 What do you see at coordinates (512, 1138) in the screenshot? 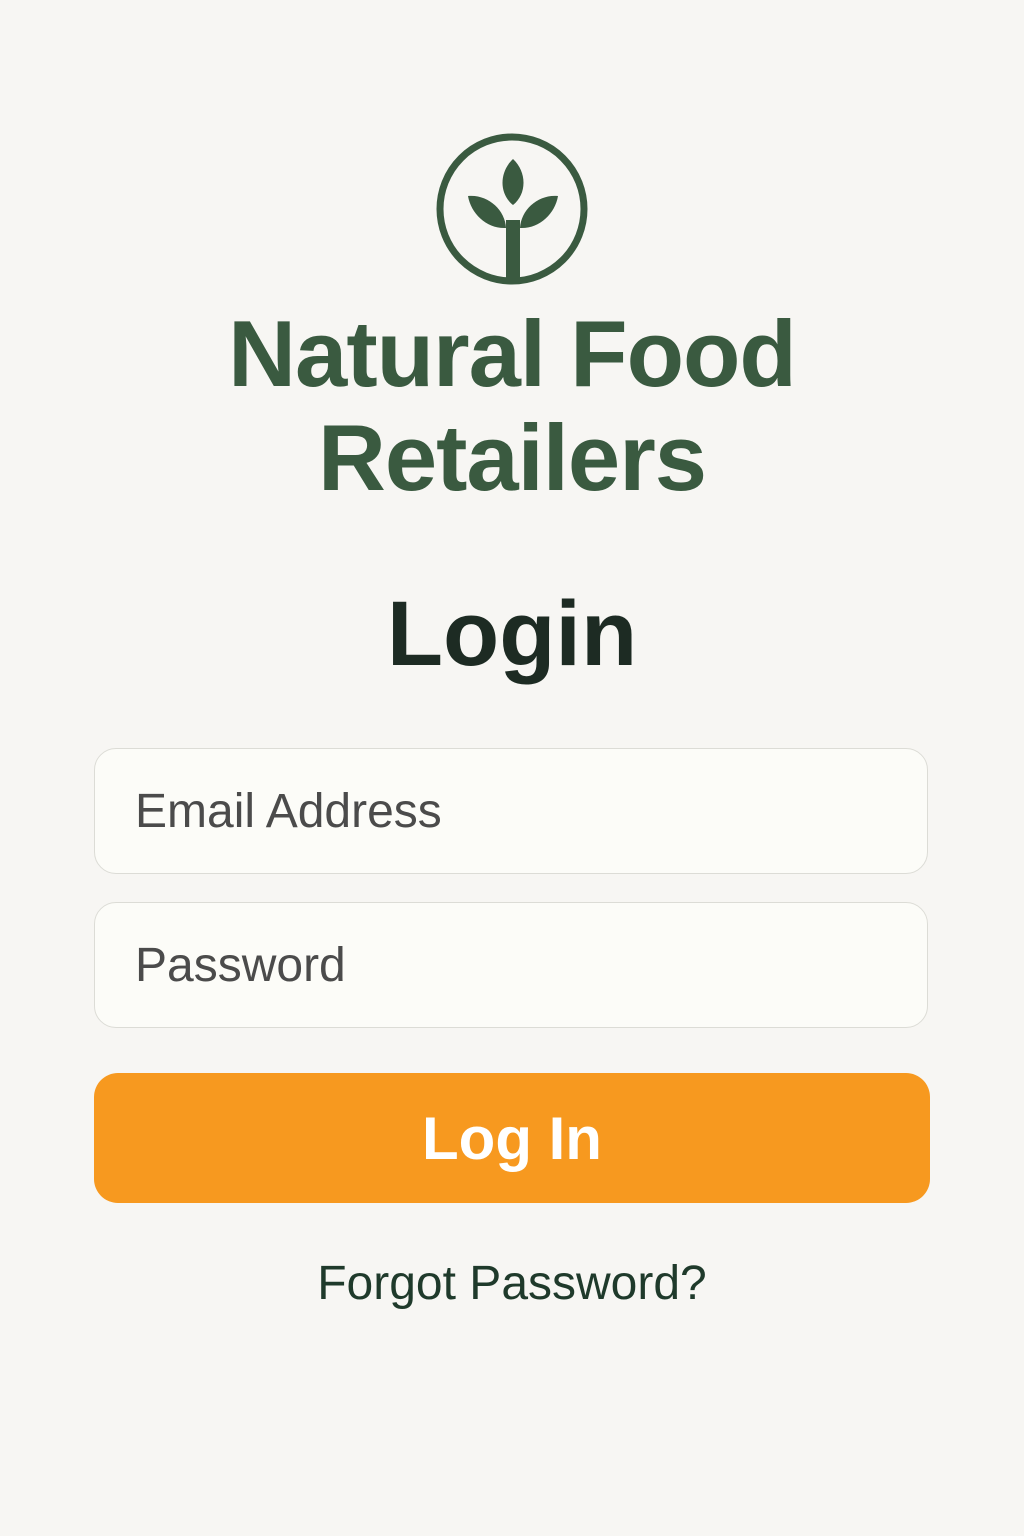
I see `login-button: Log In` at bounding box center [512, 1138].